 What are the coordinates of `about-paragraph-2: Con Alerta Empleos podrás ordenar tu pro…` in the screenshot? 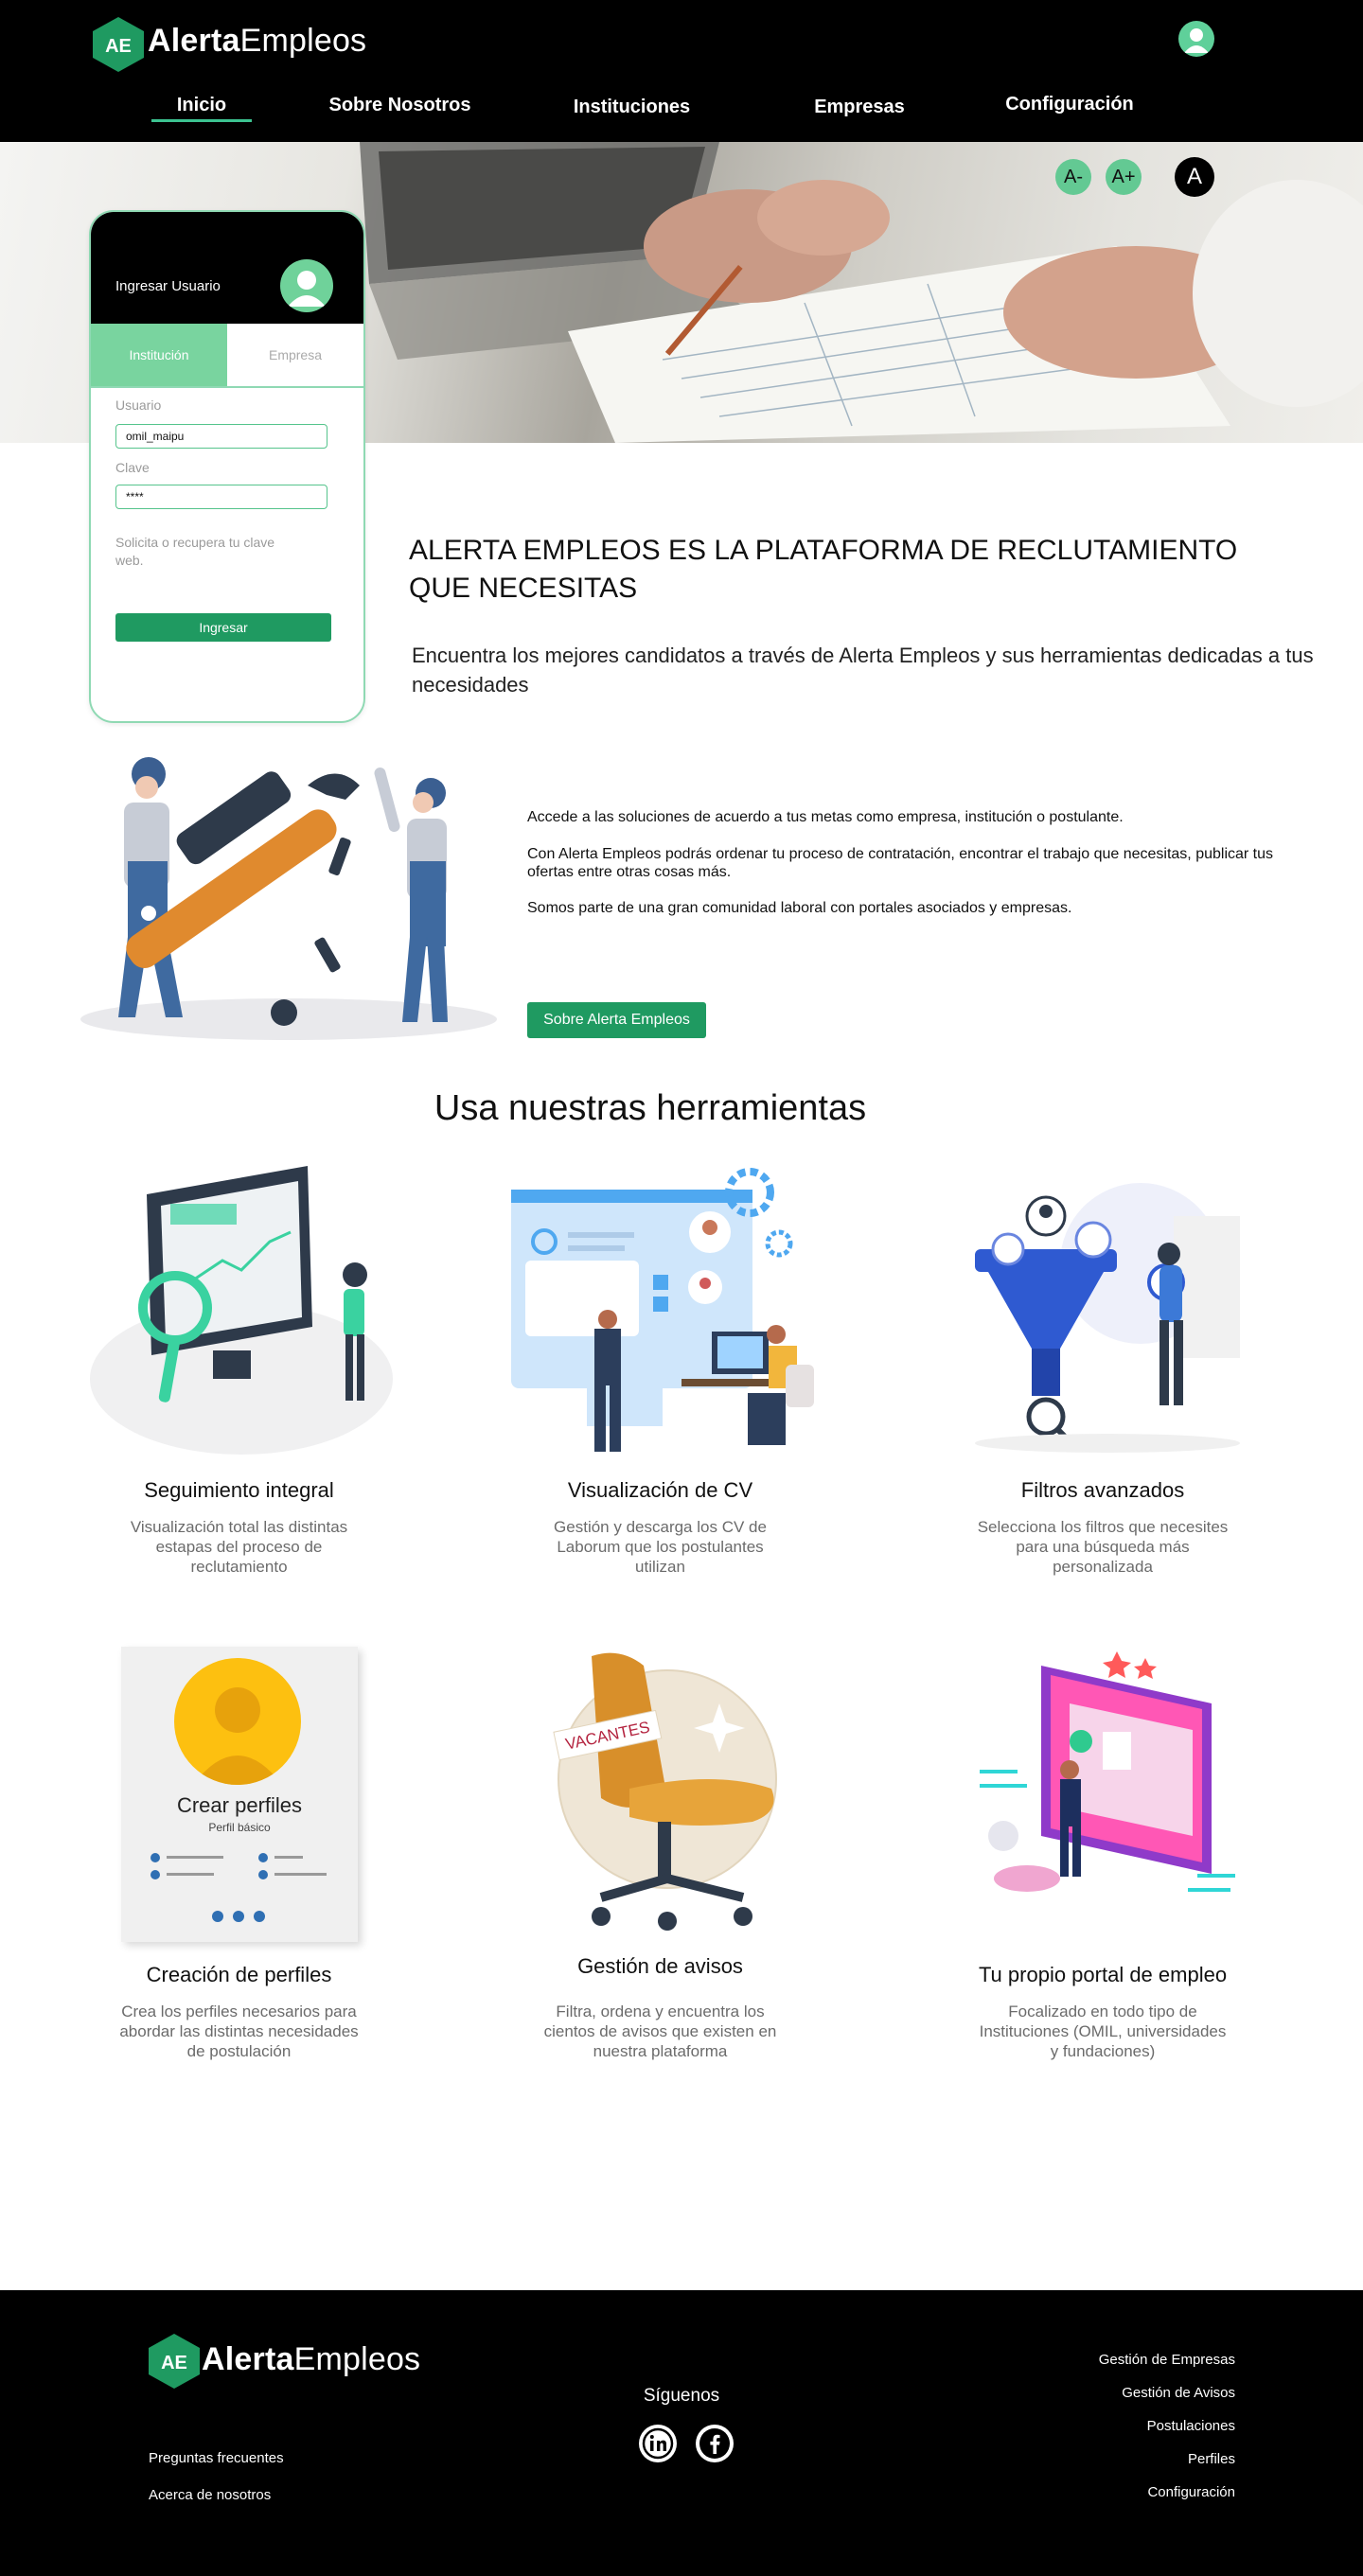 It's located at (900, 863).